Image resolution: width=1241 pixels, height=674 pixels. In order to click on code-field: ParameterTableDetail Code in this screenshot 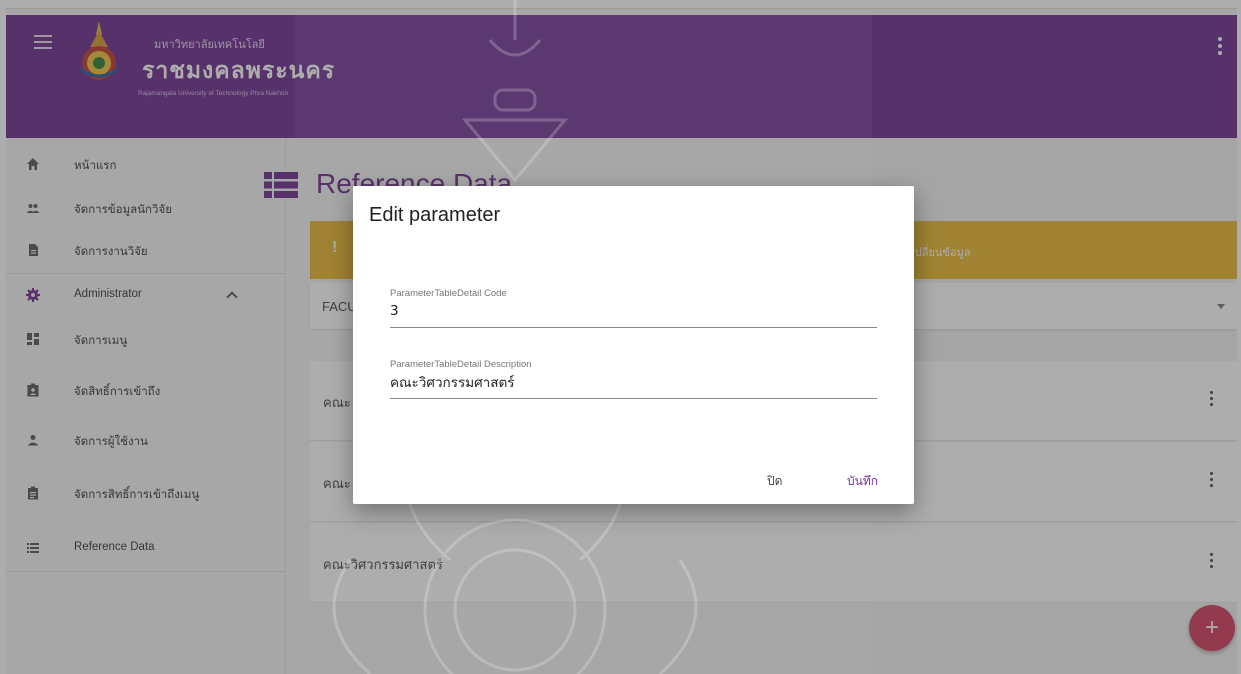, I will do `click(633, 310)`.